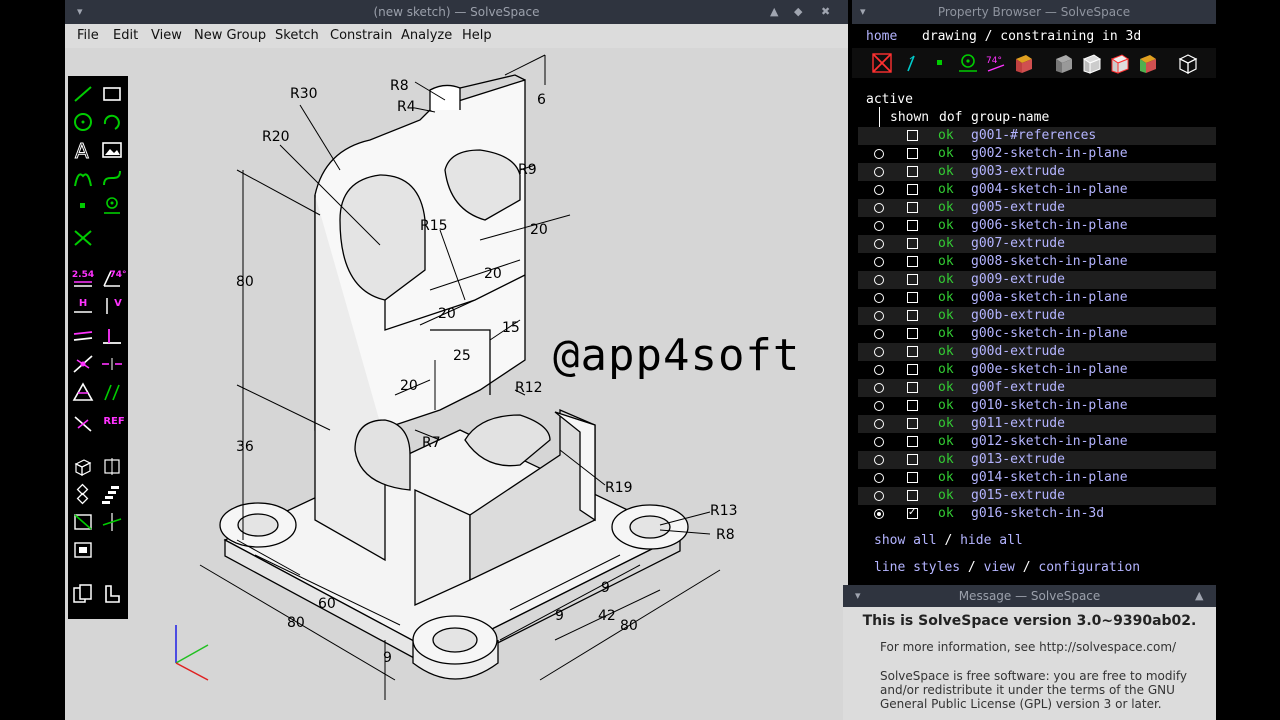 The width and height of the screenshot is (1280, 720). I want to click on group-row: ok g010-sketch-in-plane, so click(1037, 406).